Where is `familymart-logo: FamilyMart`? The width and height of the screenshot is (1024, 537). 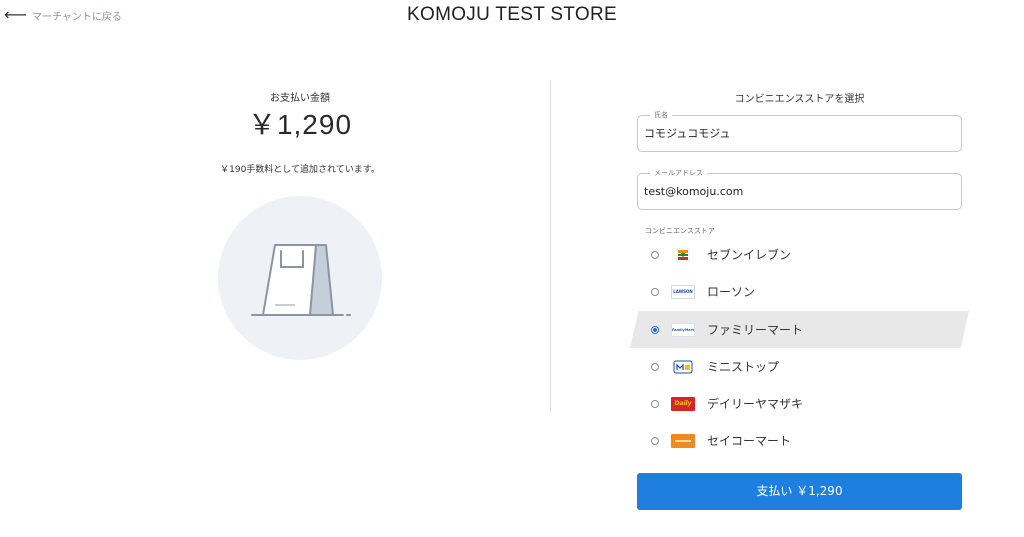
familymart-logo: FamilyMart is located at coordinates (683, 329).